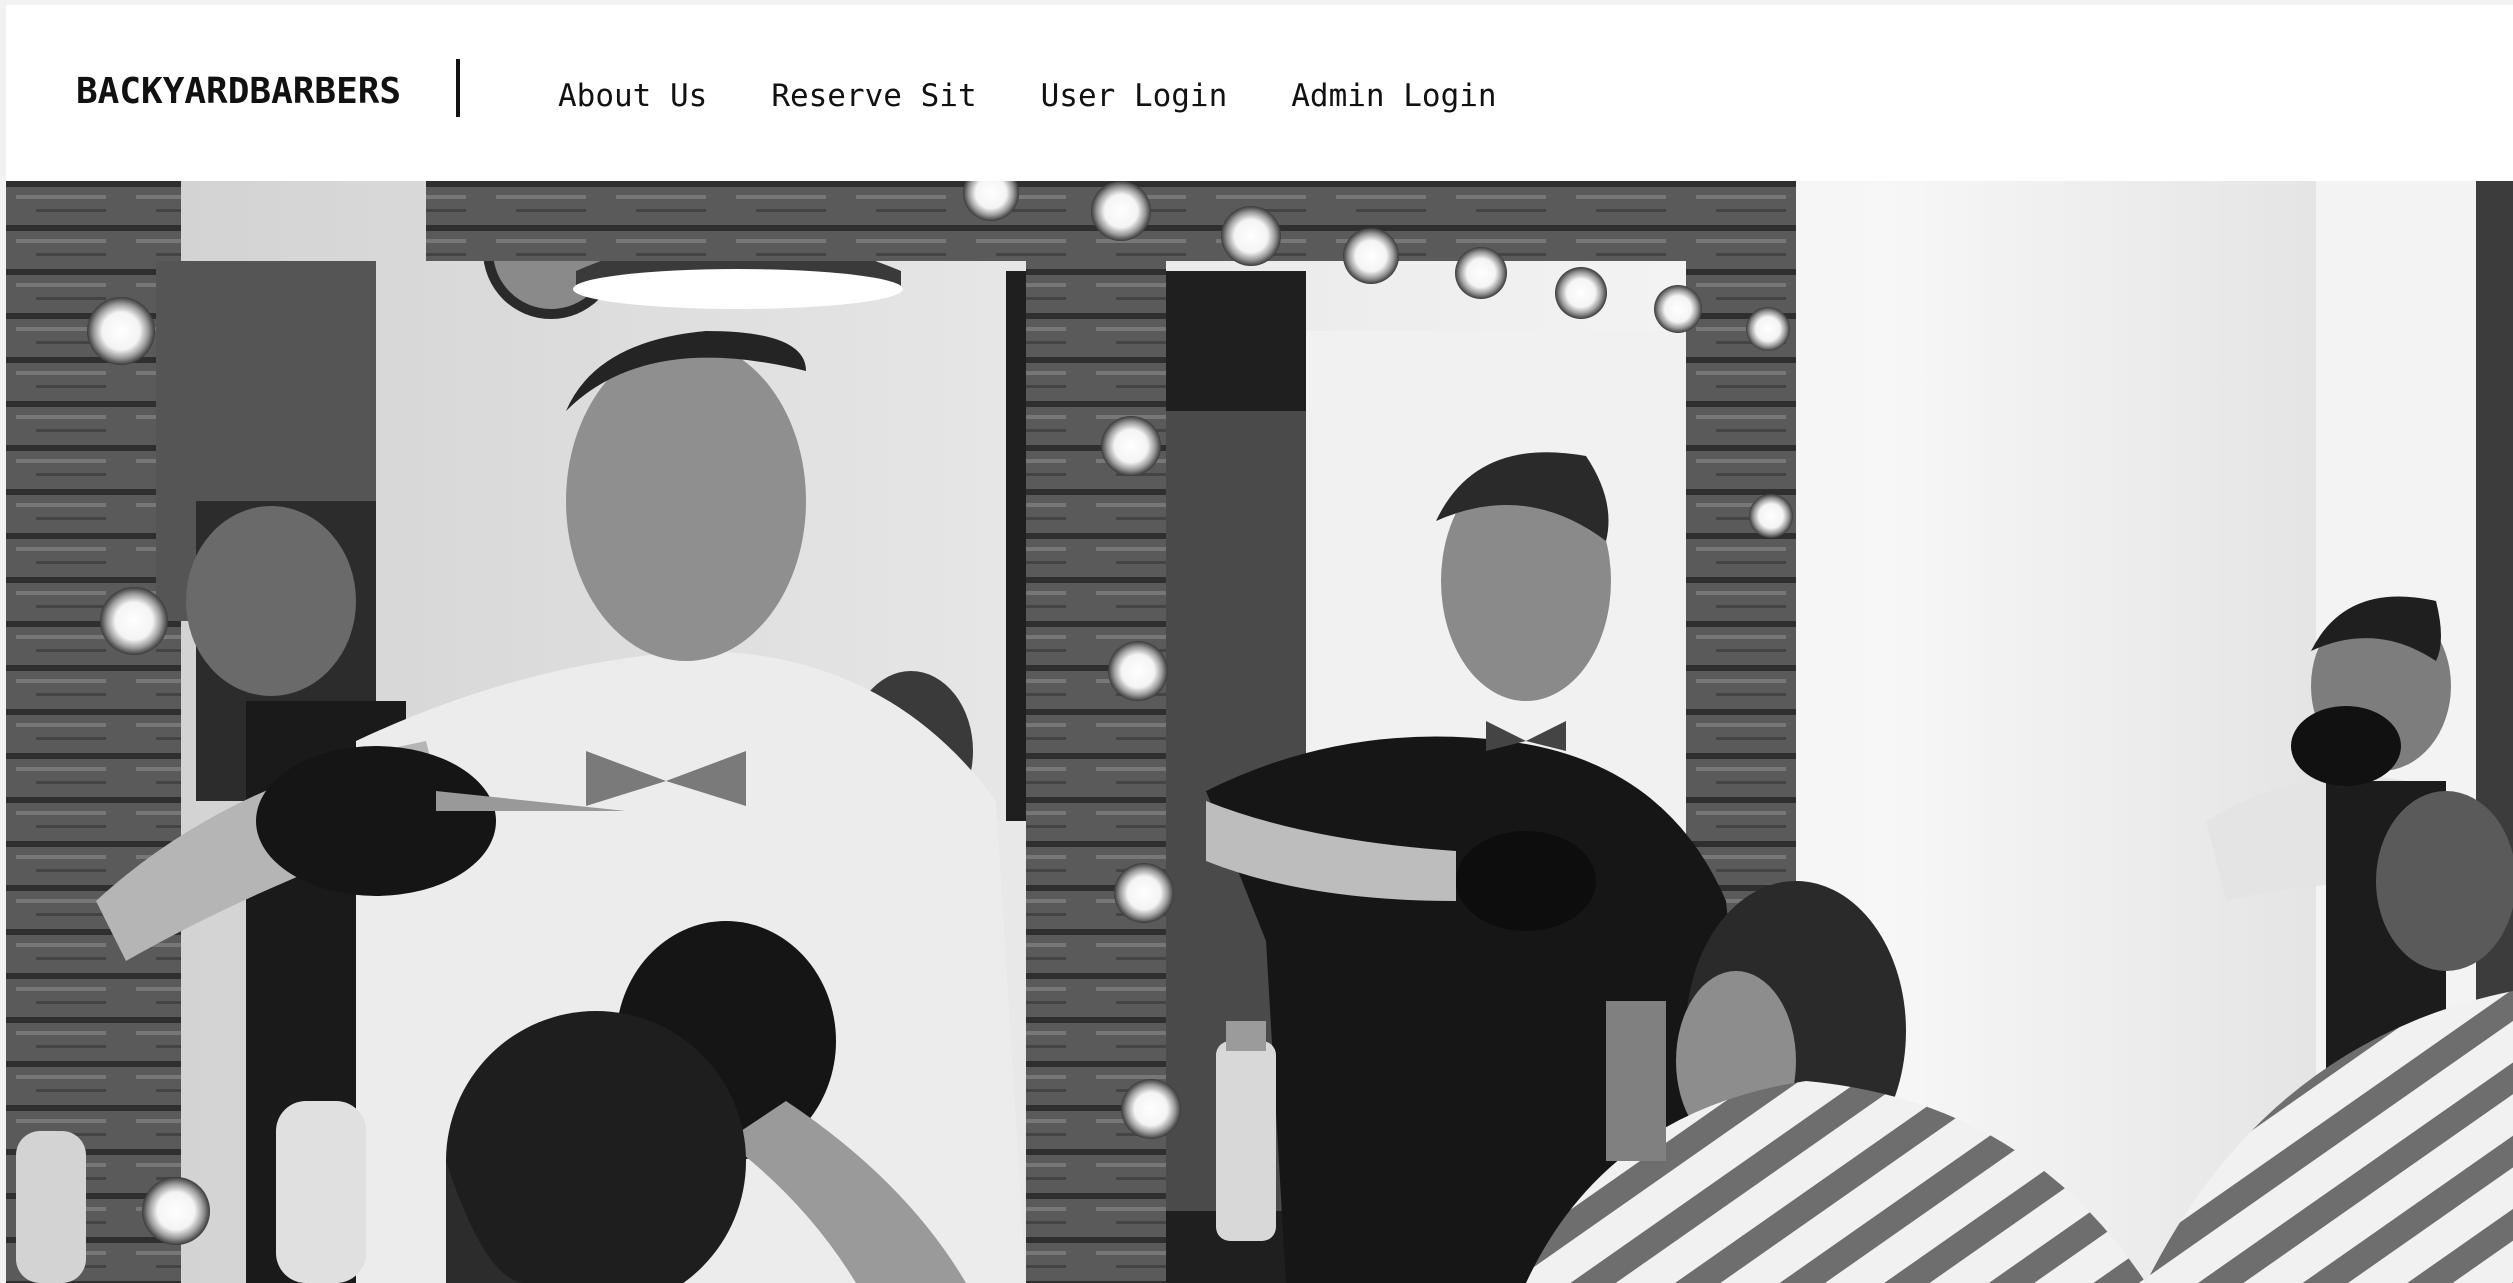 This screenshot has width=2513, height=1283. Describe the element at coordinates (1134, 96) in the screenshot. I see `nav-link-user-login: User Login` at that location.